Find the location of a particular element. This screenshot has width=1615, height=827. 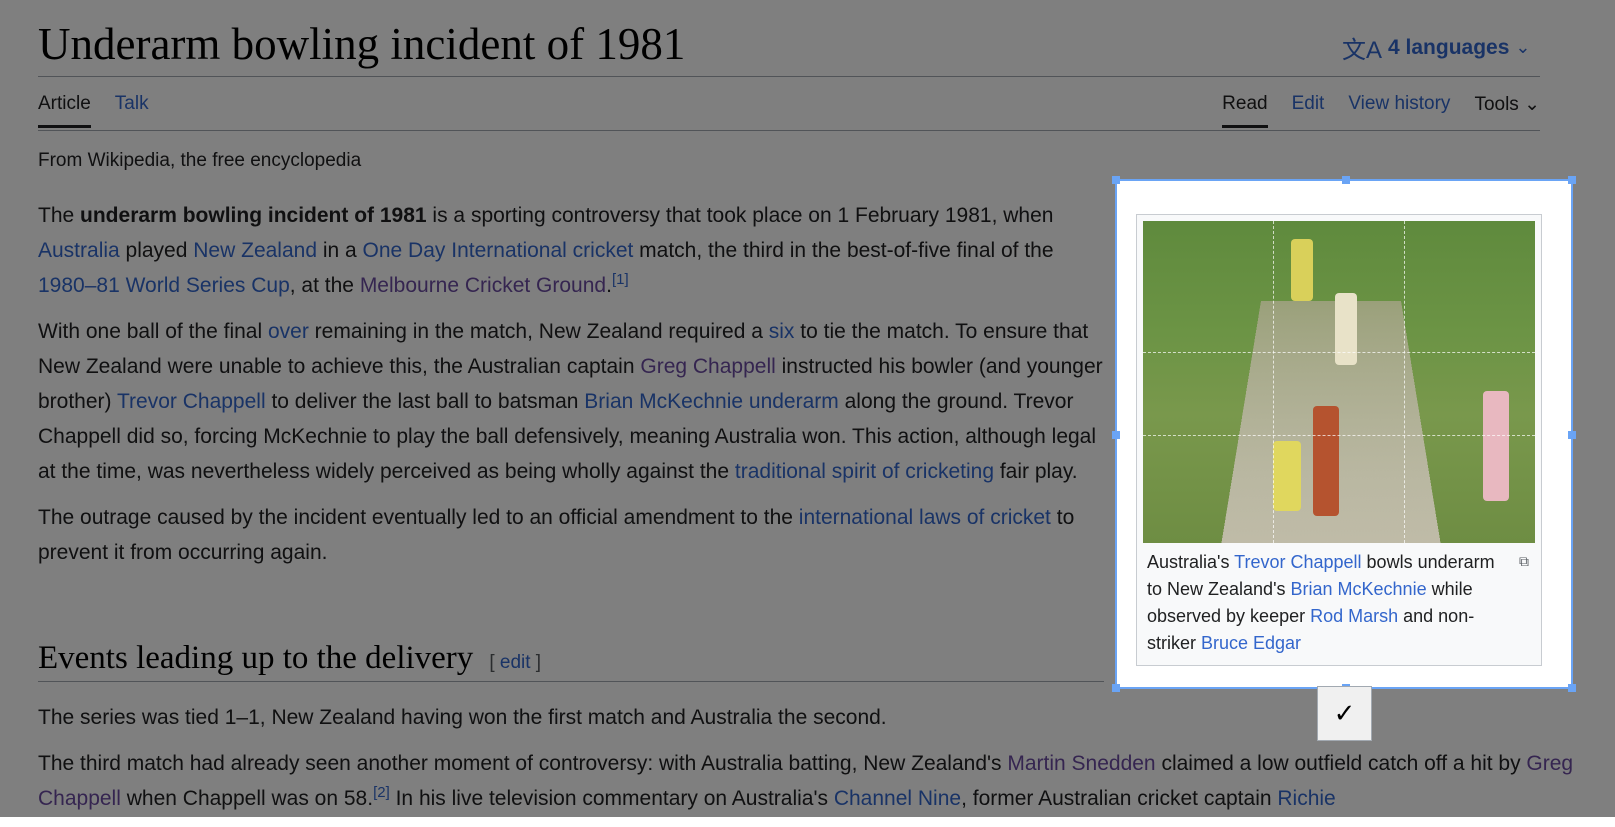

section-edit-link: edit is located at coordinates (515, 662).